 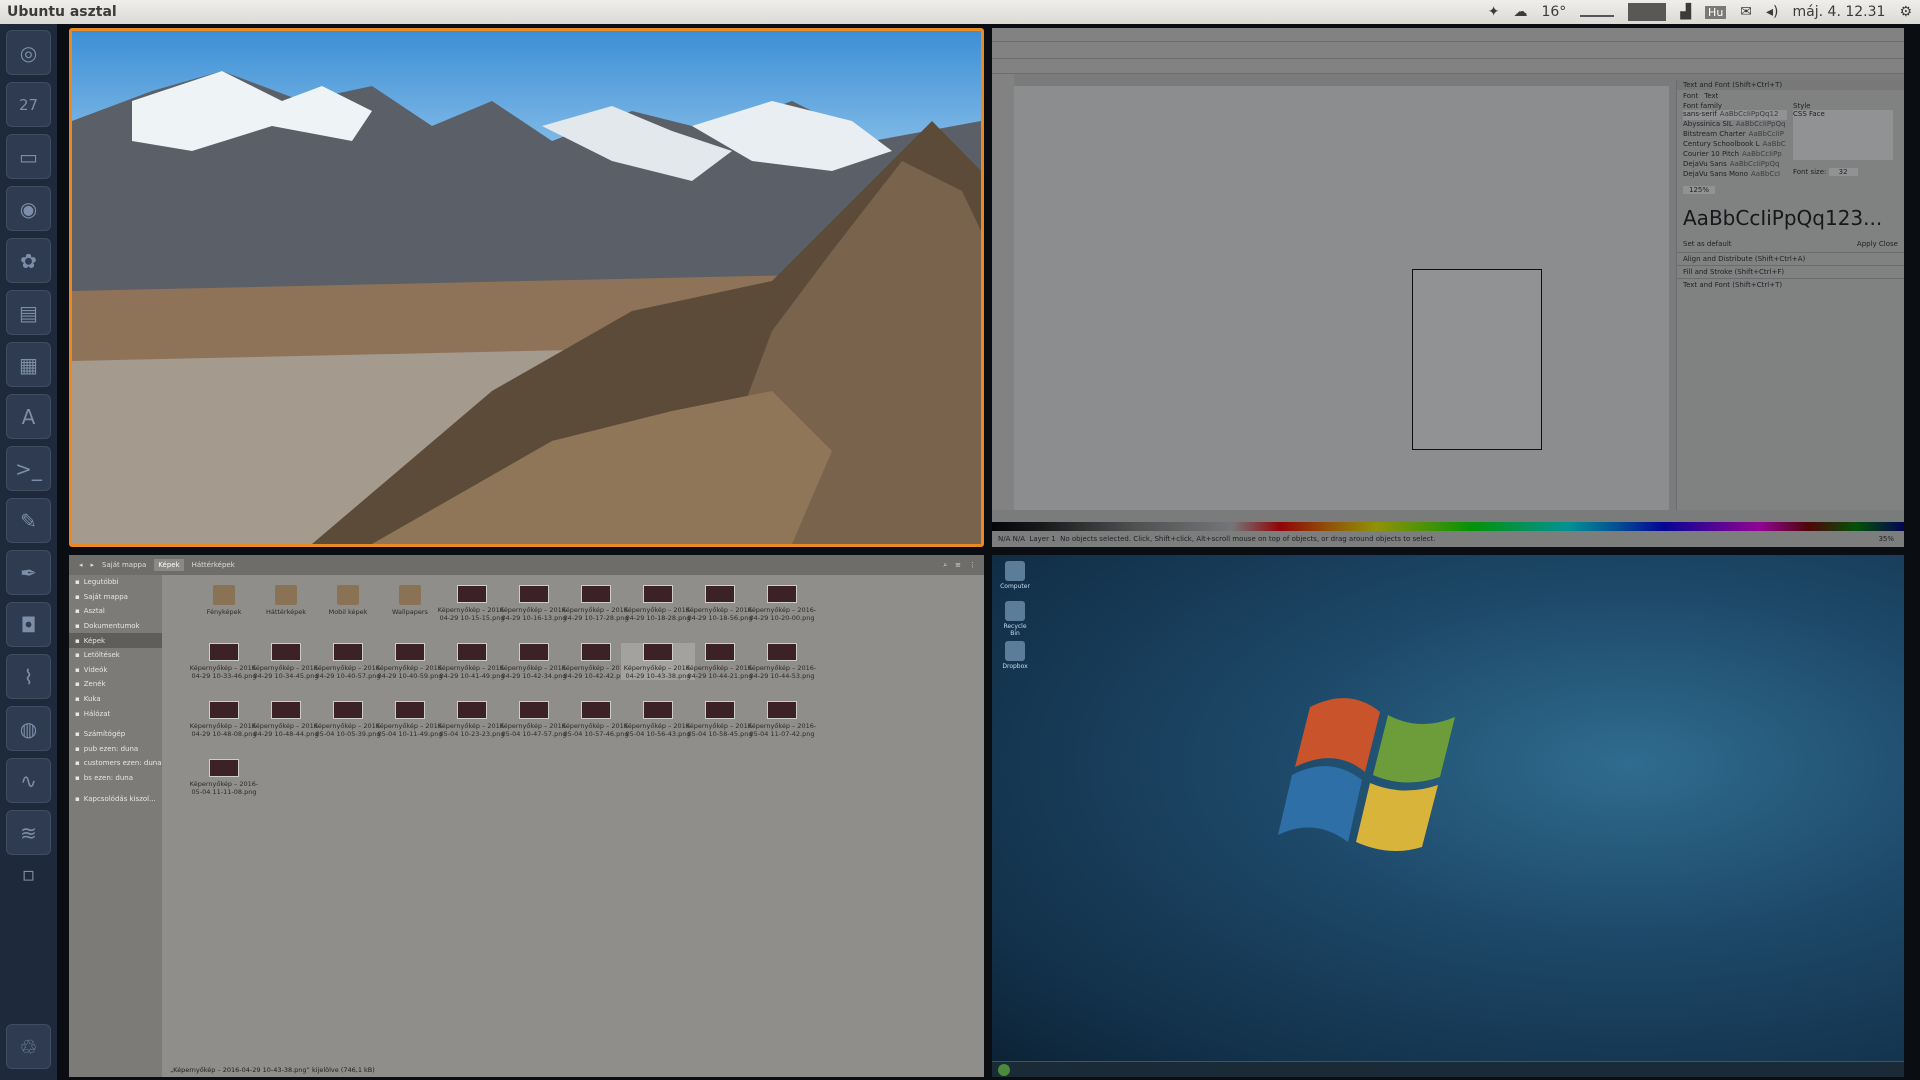 I want to click on ubuntu-logo-icon: ◎, so click(x=28, y=52).